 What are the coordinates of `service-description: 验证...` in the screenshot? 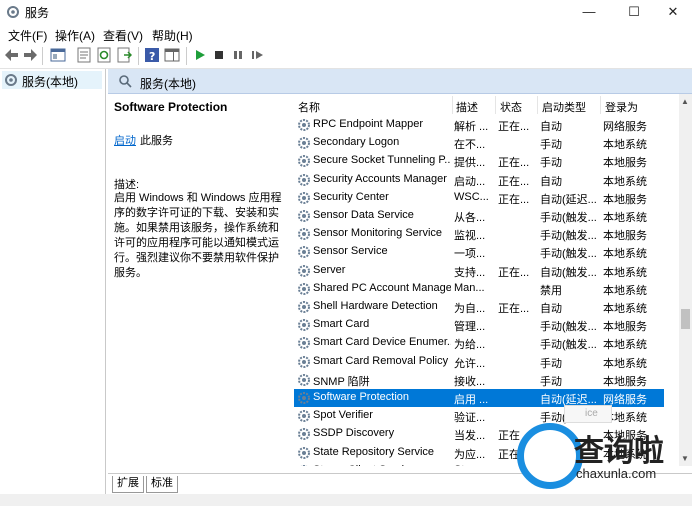 It's located at (470, 418).